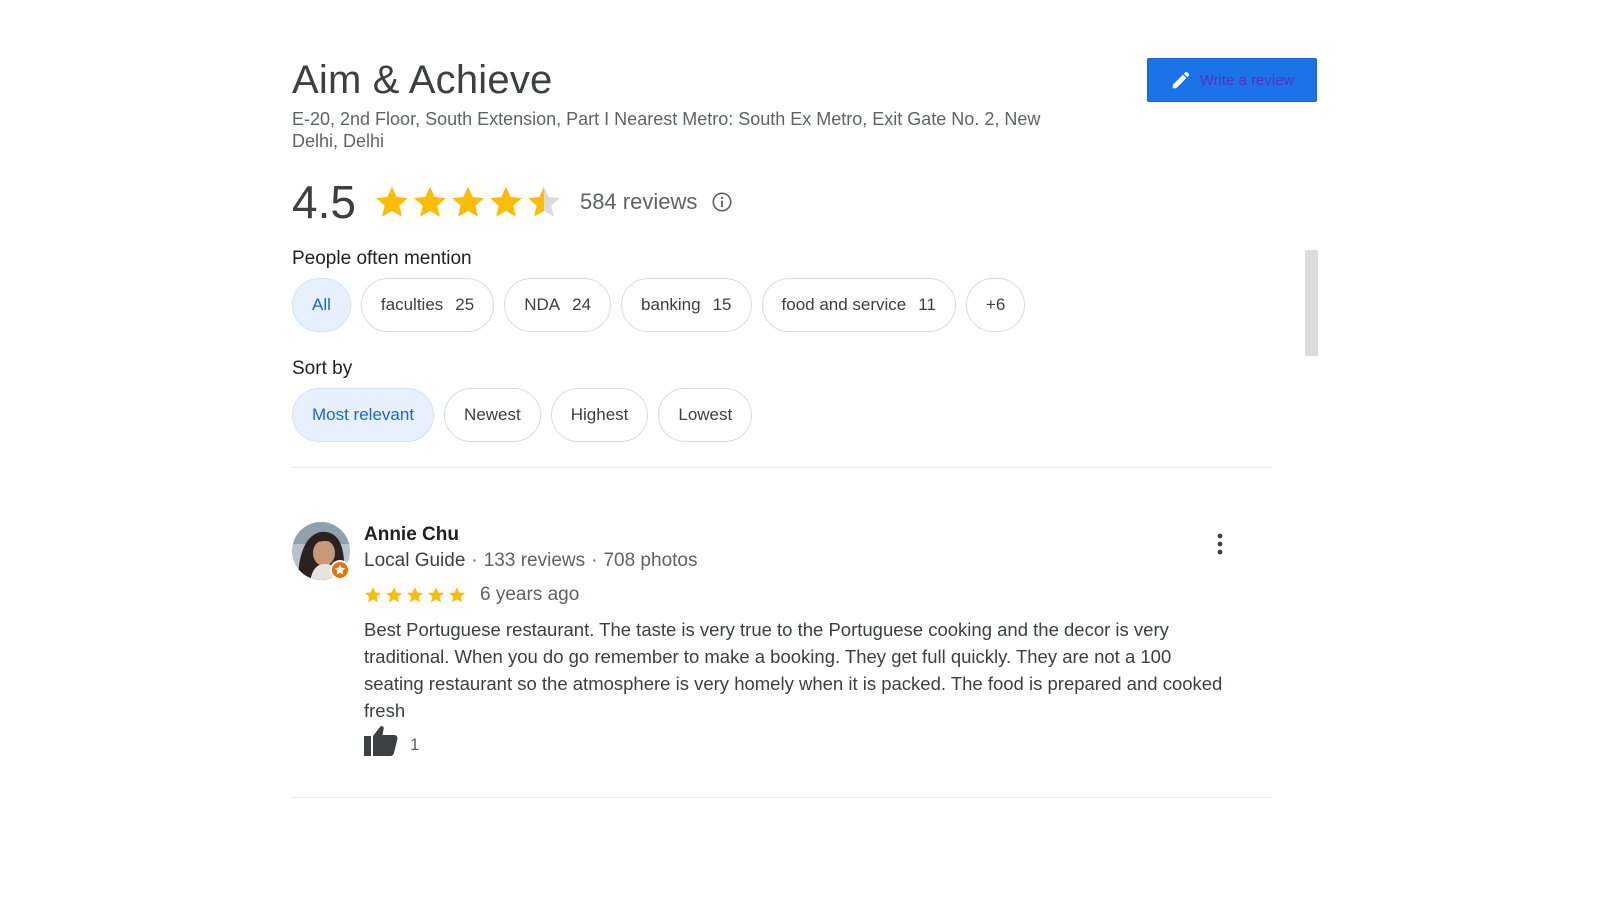  I want to click on sort-option: Lowest, so click(705, 415).